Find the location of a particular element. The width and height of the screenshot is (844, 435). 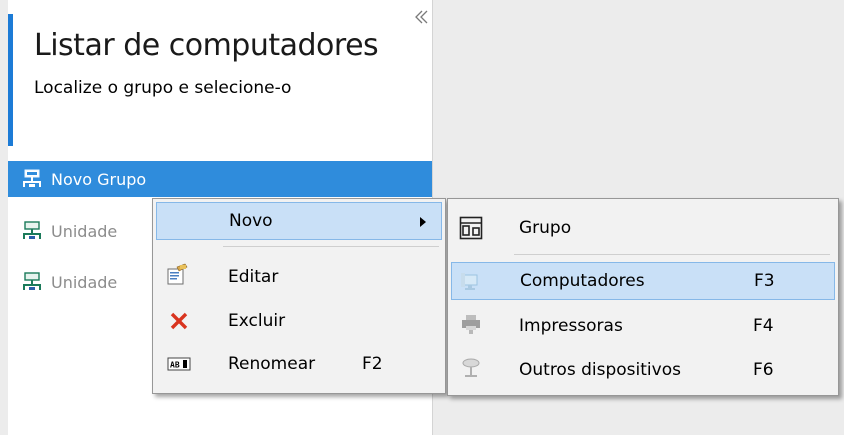

computer-icon is located at coordinates (469, 281).